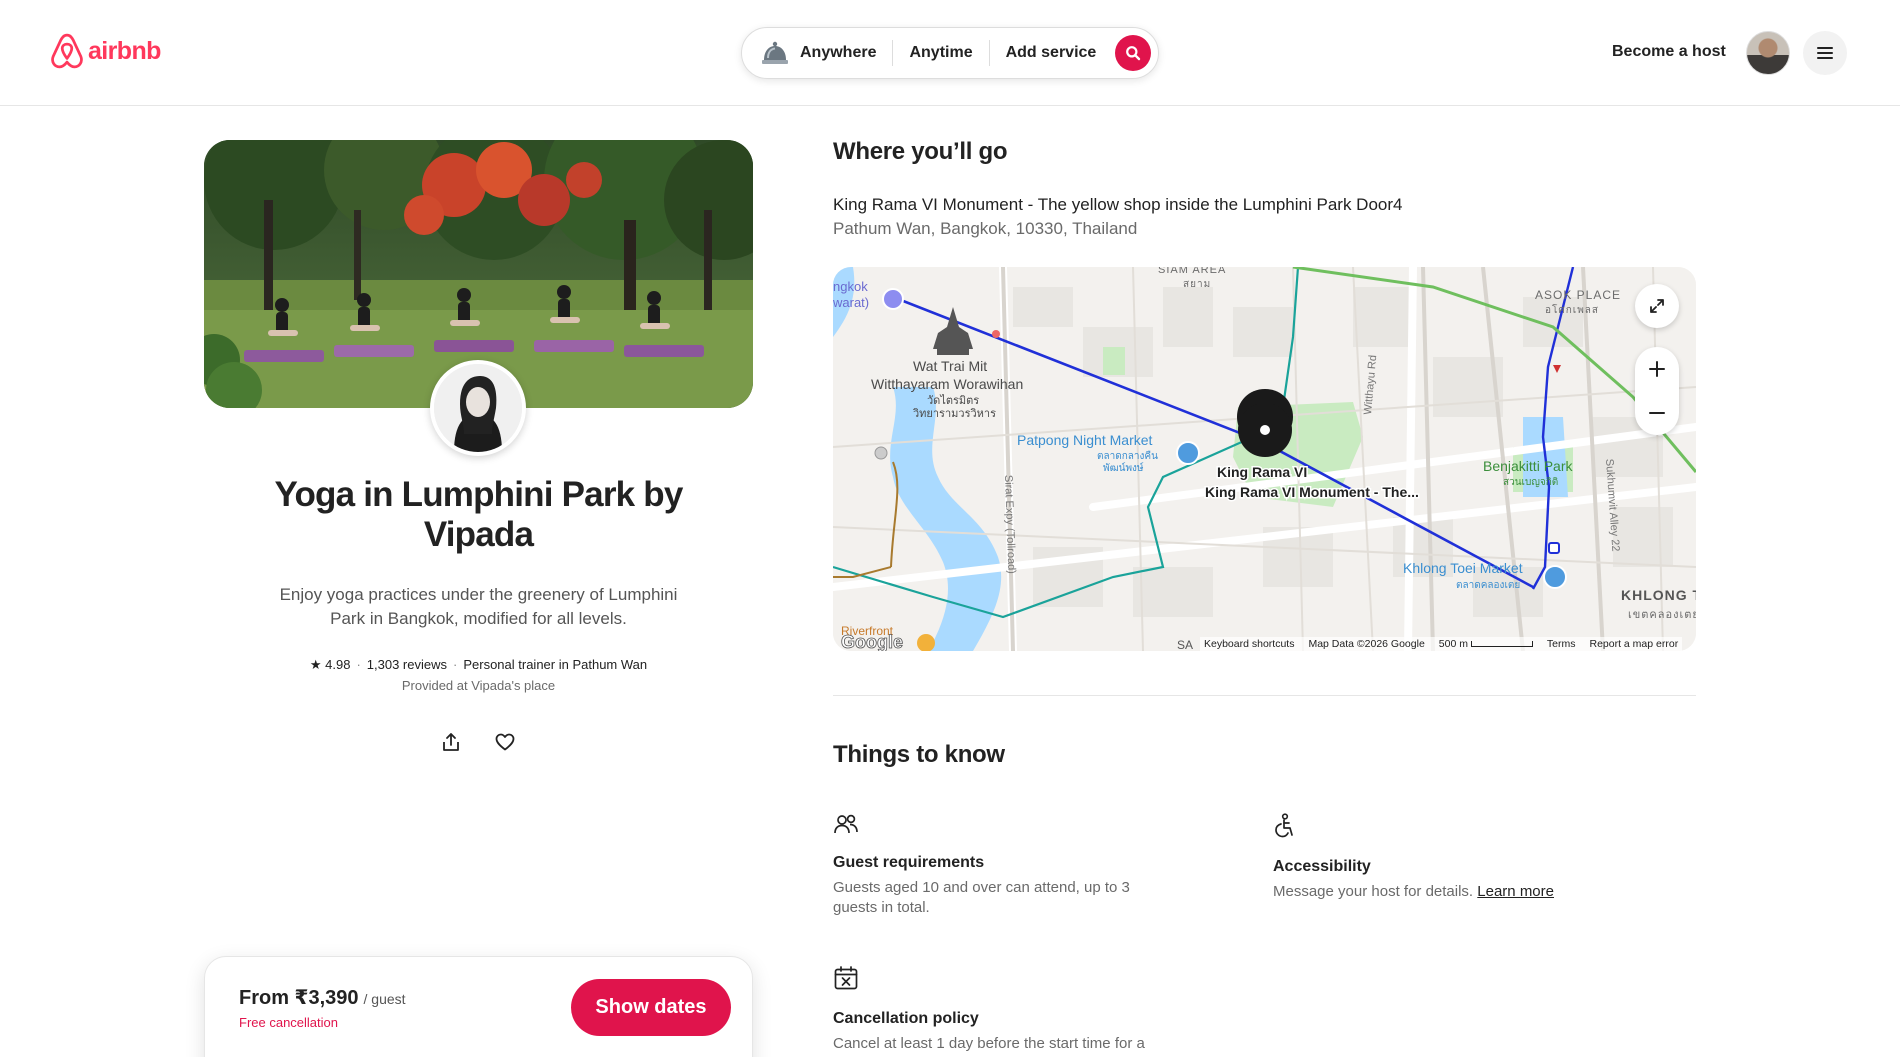 The width and height of the screenshot is (1900, 1057). Describe the element at coordinates (555, 664) in the screenshot. I see `host-role: Personal trainer in Pathum Wan` at that location.